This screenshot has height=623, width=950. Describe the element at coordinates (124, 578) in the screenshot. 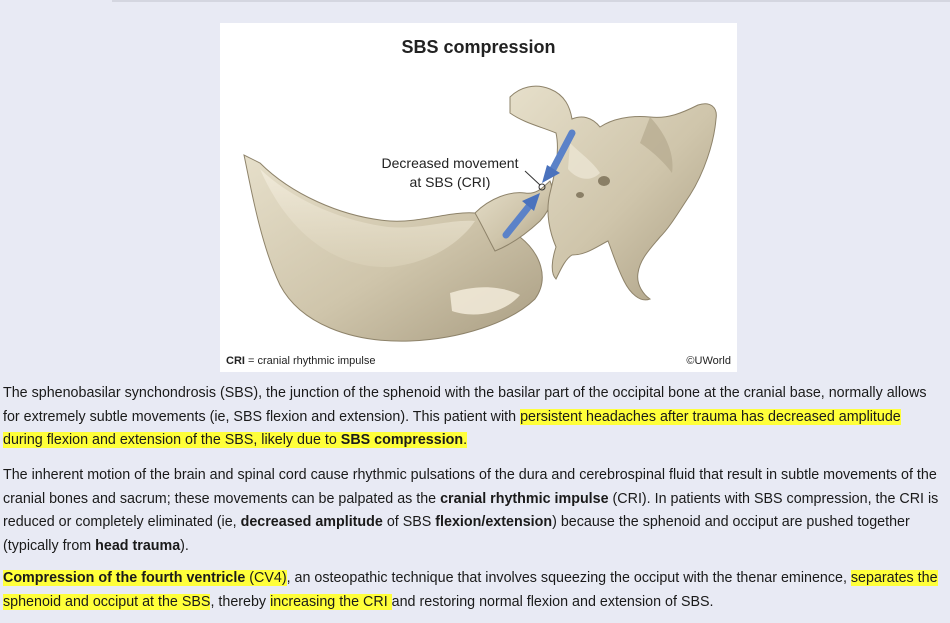

I see `p3-bold-cv4: Compression of the fourth ventricle` at that location.